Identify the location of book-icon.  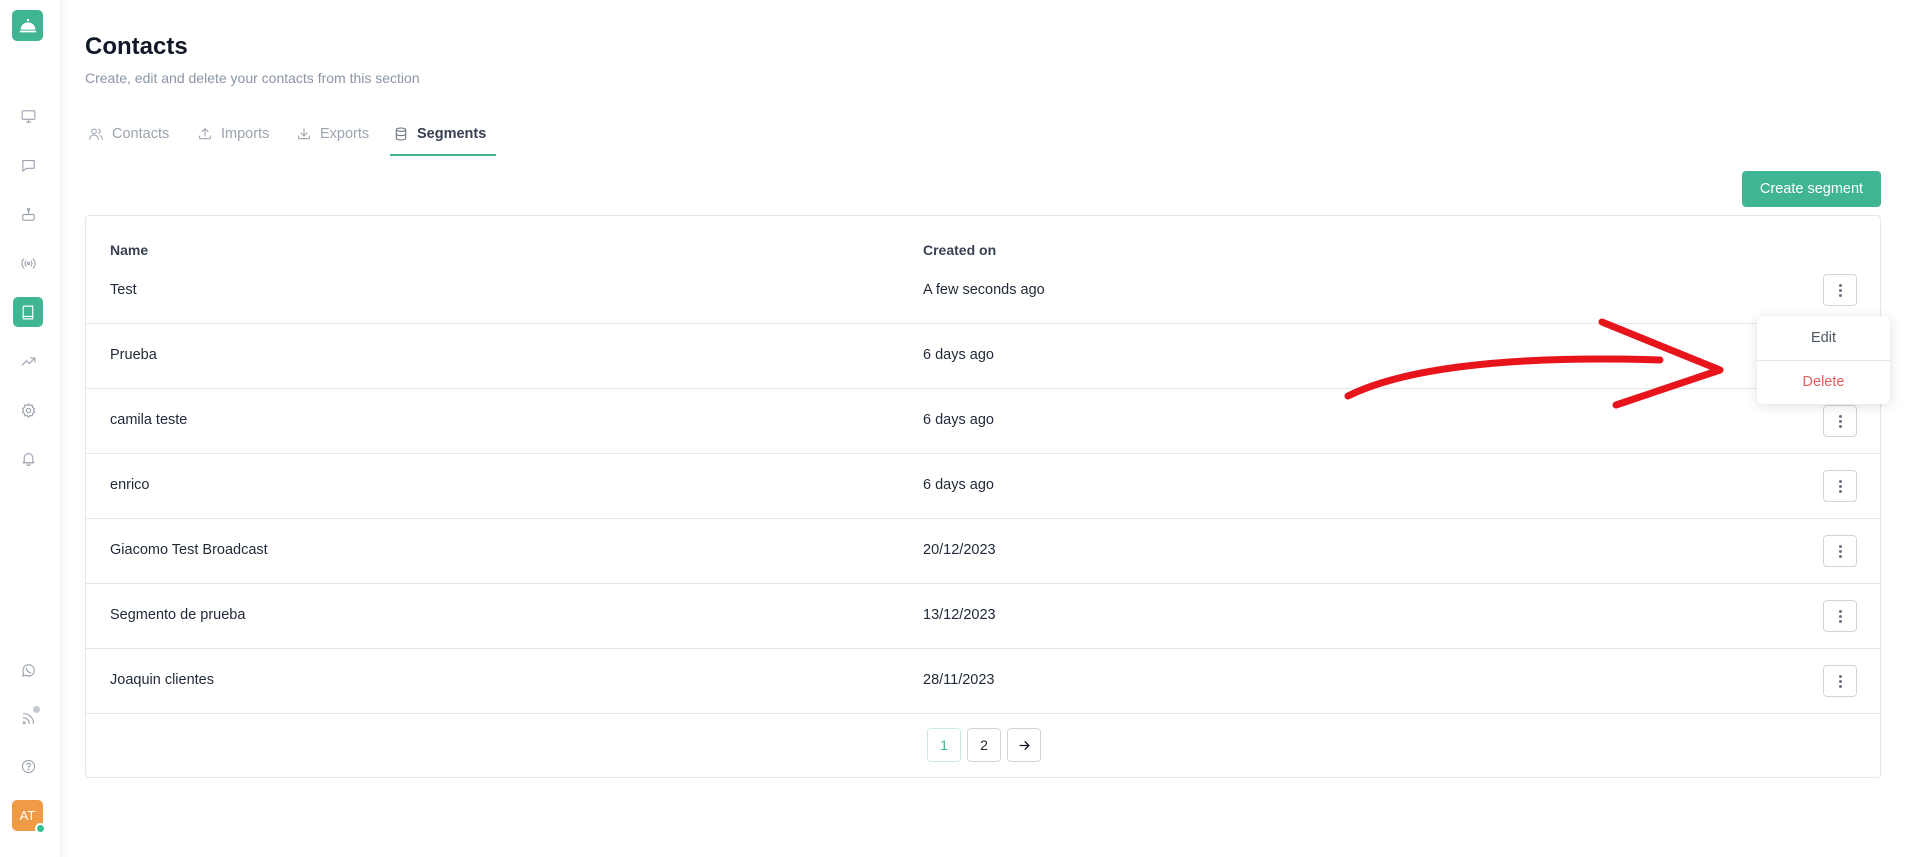
(27, 312).